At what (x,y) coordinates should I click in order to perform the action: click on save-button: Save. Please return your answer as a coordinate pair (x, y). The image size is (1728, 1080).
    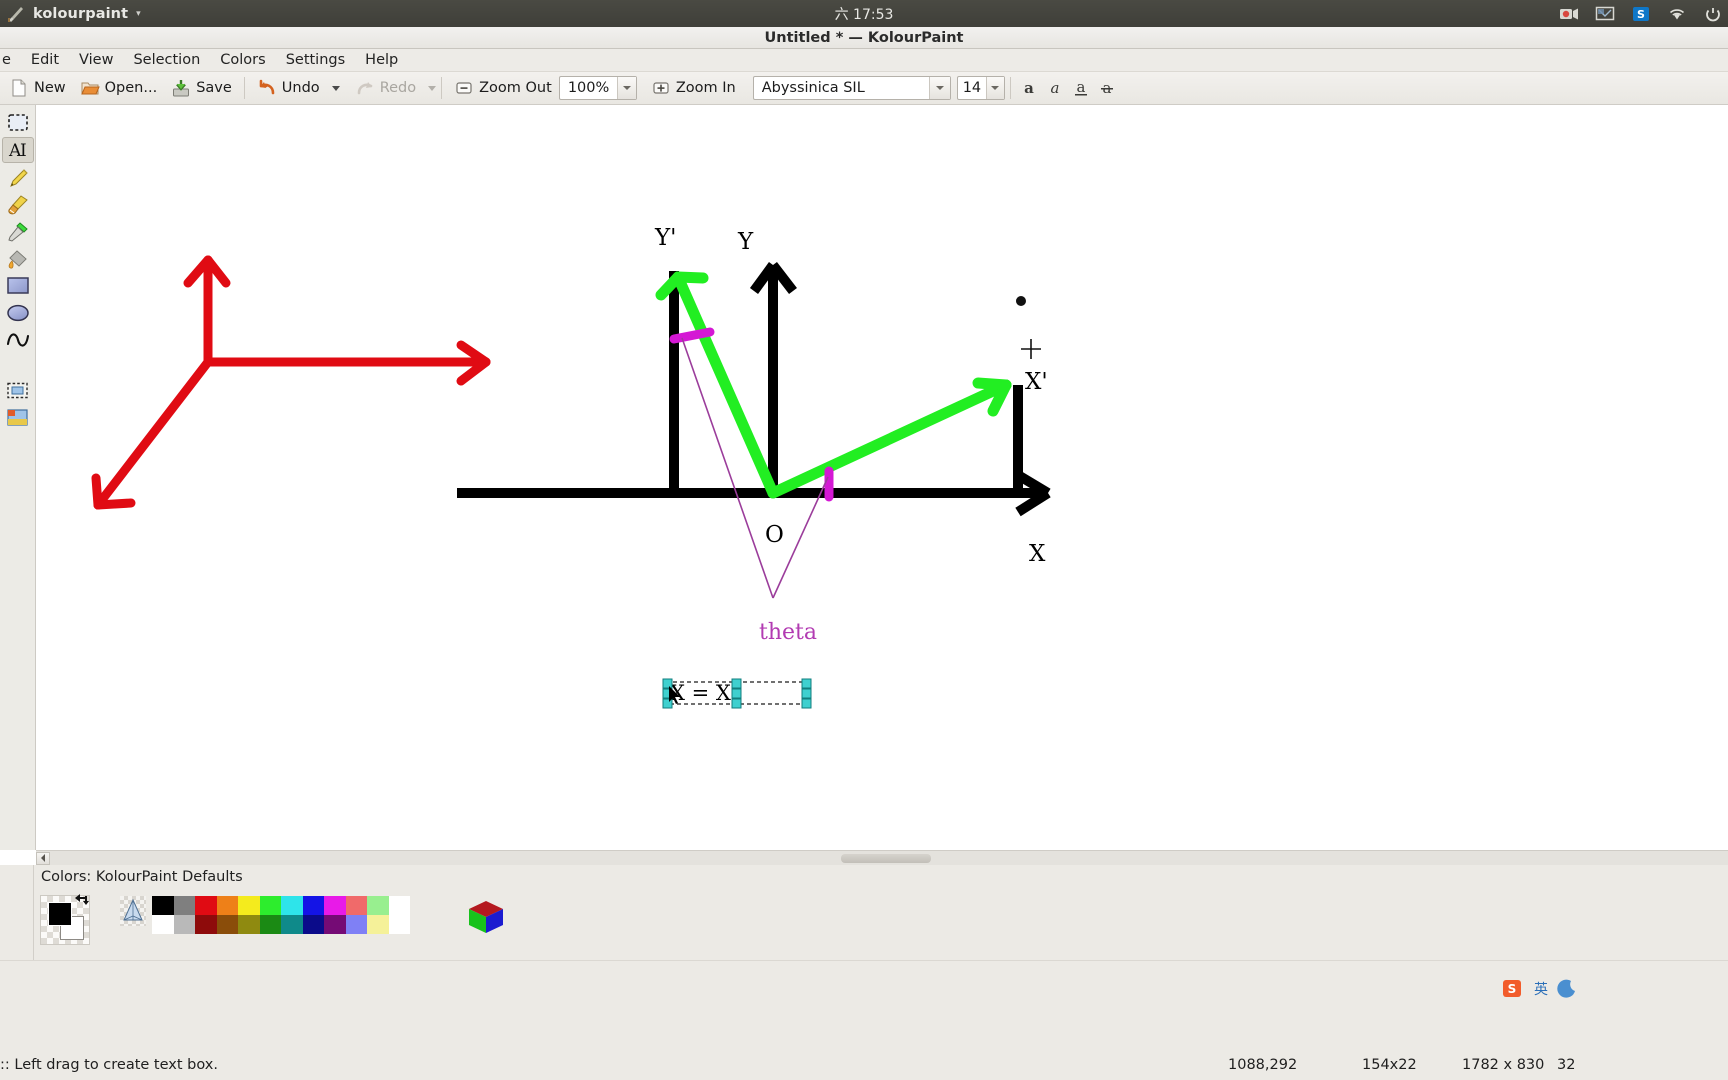
    Looking at the image, I should click on (201, 88).